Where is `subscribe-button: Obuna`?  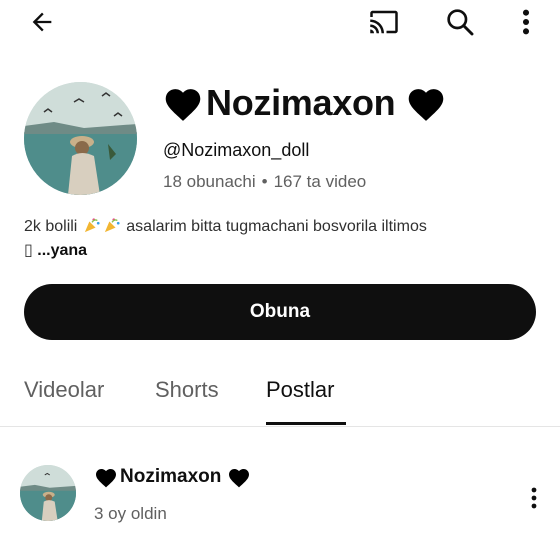
subscribe-button: Obuna is located at coordinates (280, 312).